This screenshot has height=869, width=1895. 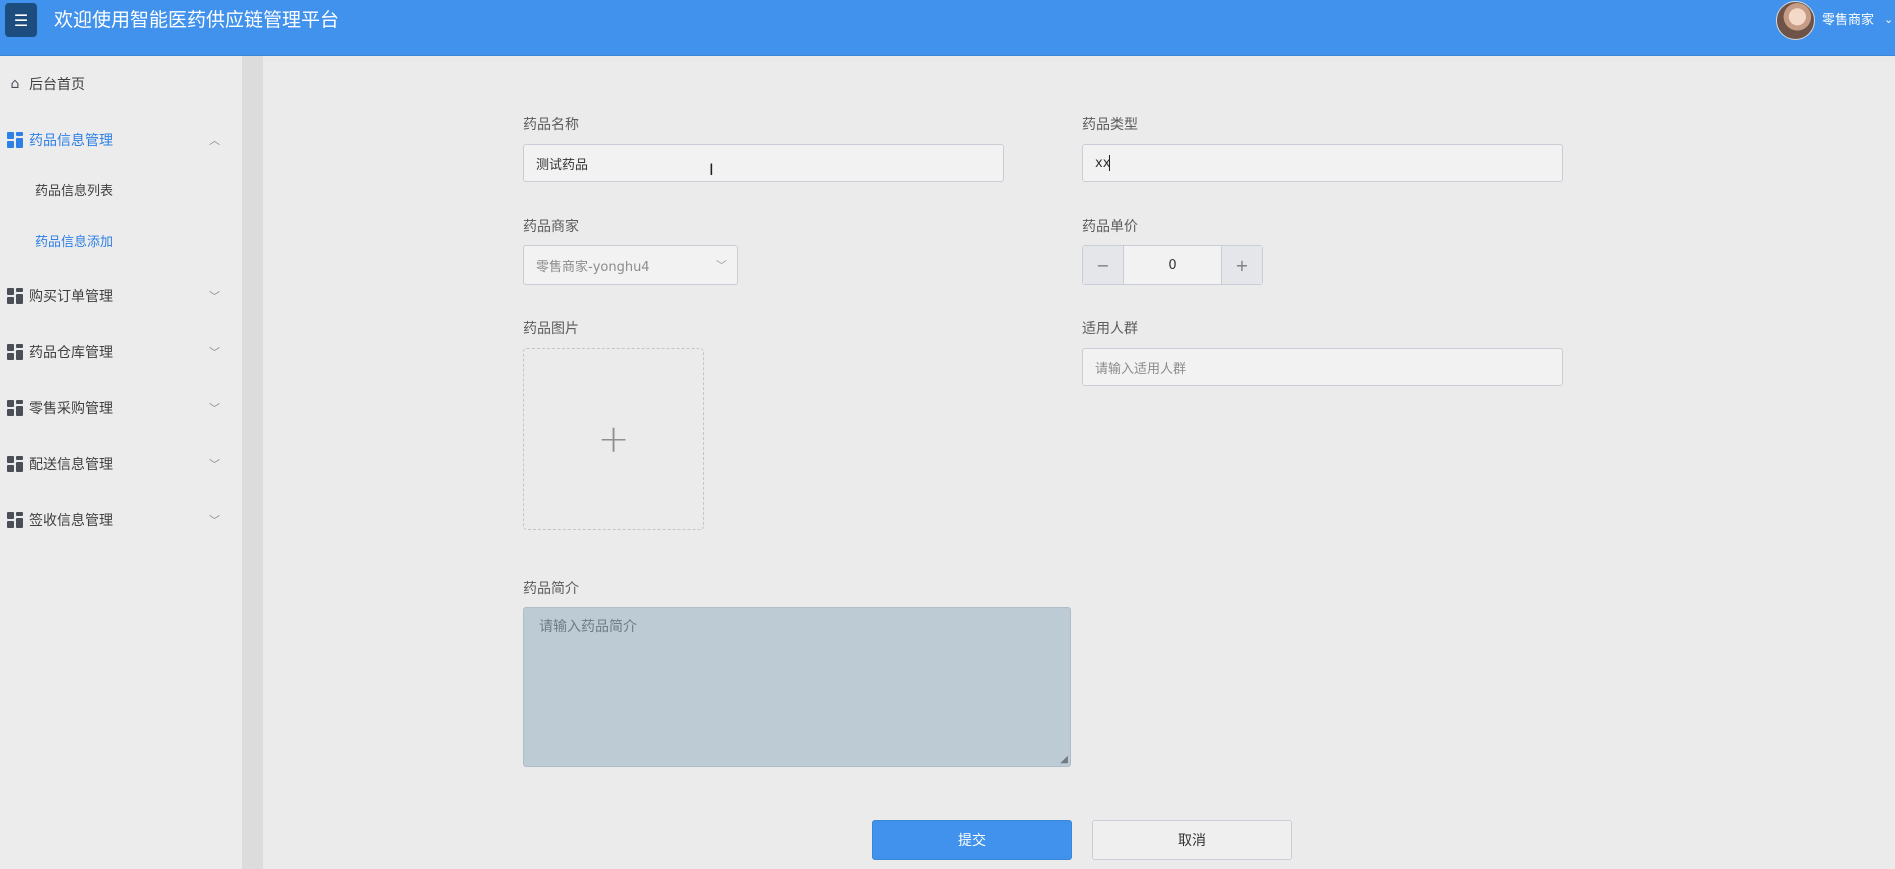 I want to click on audience-placeholder: 请输入适用人群, so click(x=1141, y=369).